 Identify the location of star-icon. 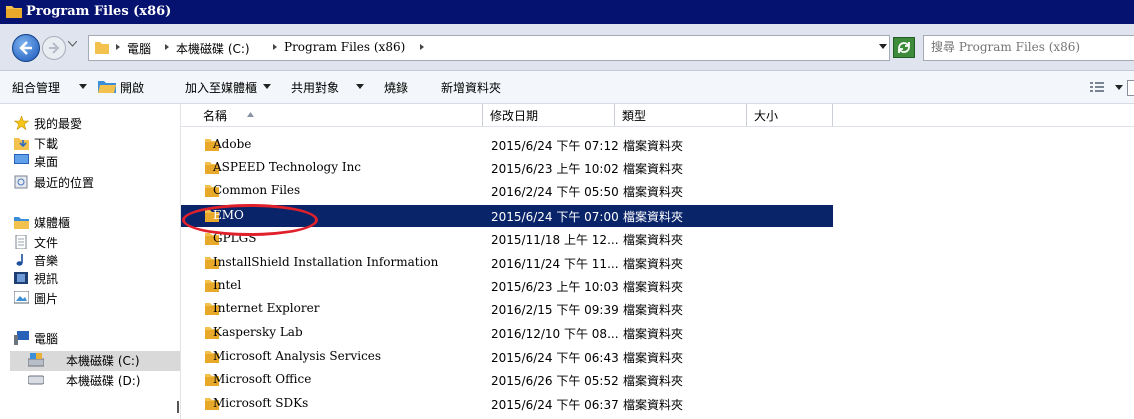
(21, 123).